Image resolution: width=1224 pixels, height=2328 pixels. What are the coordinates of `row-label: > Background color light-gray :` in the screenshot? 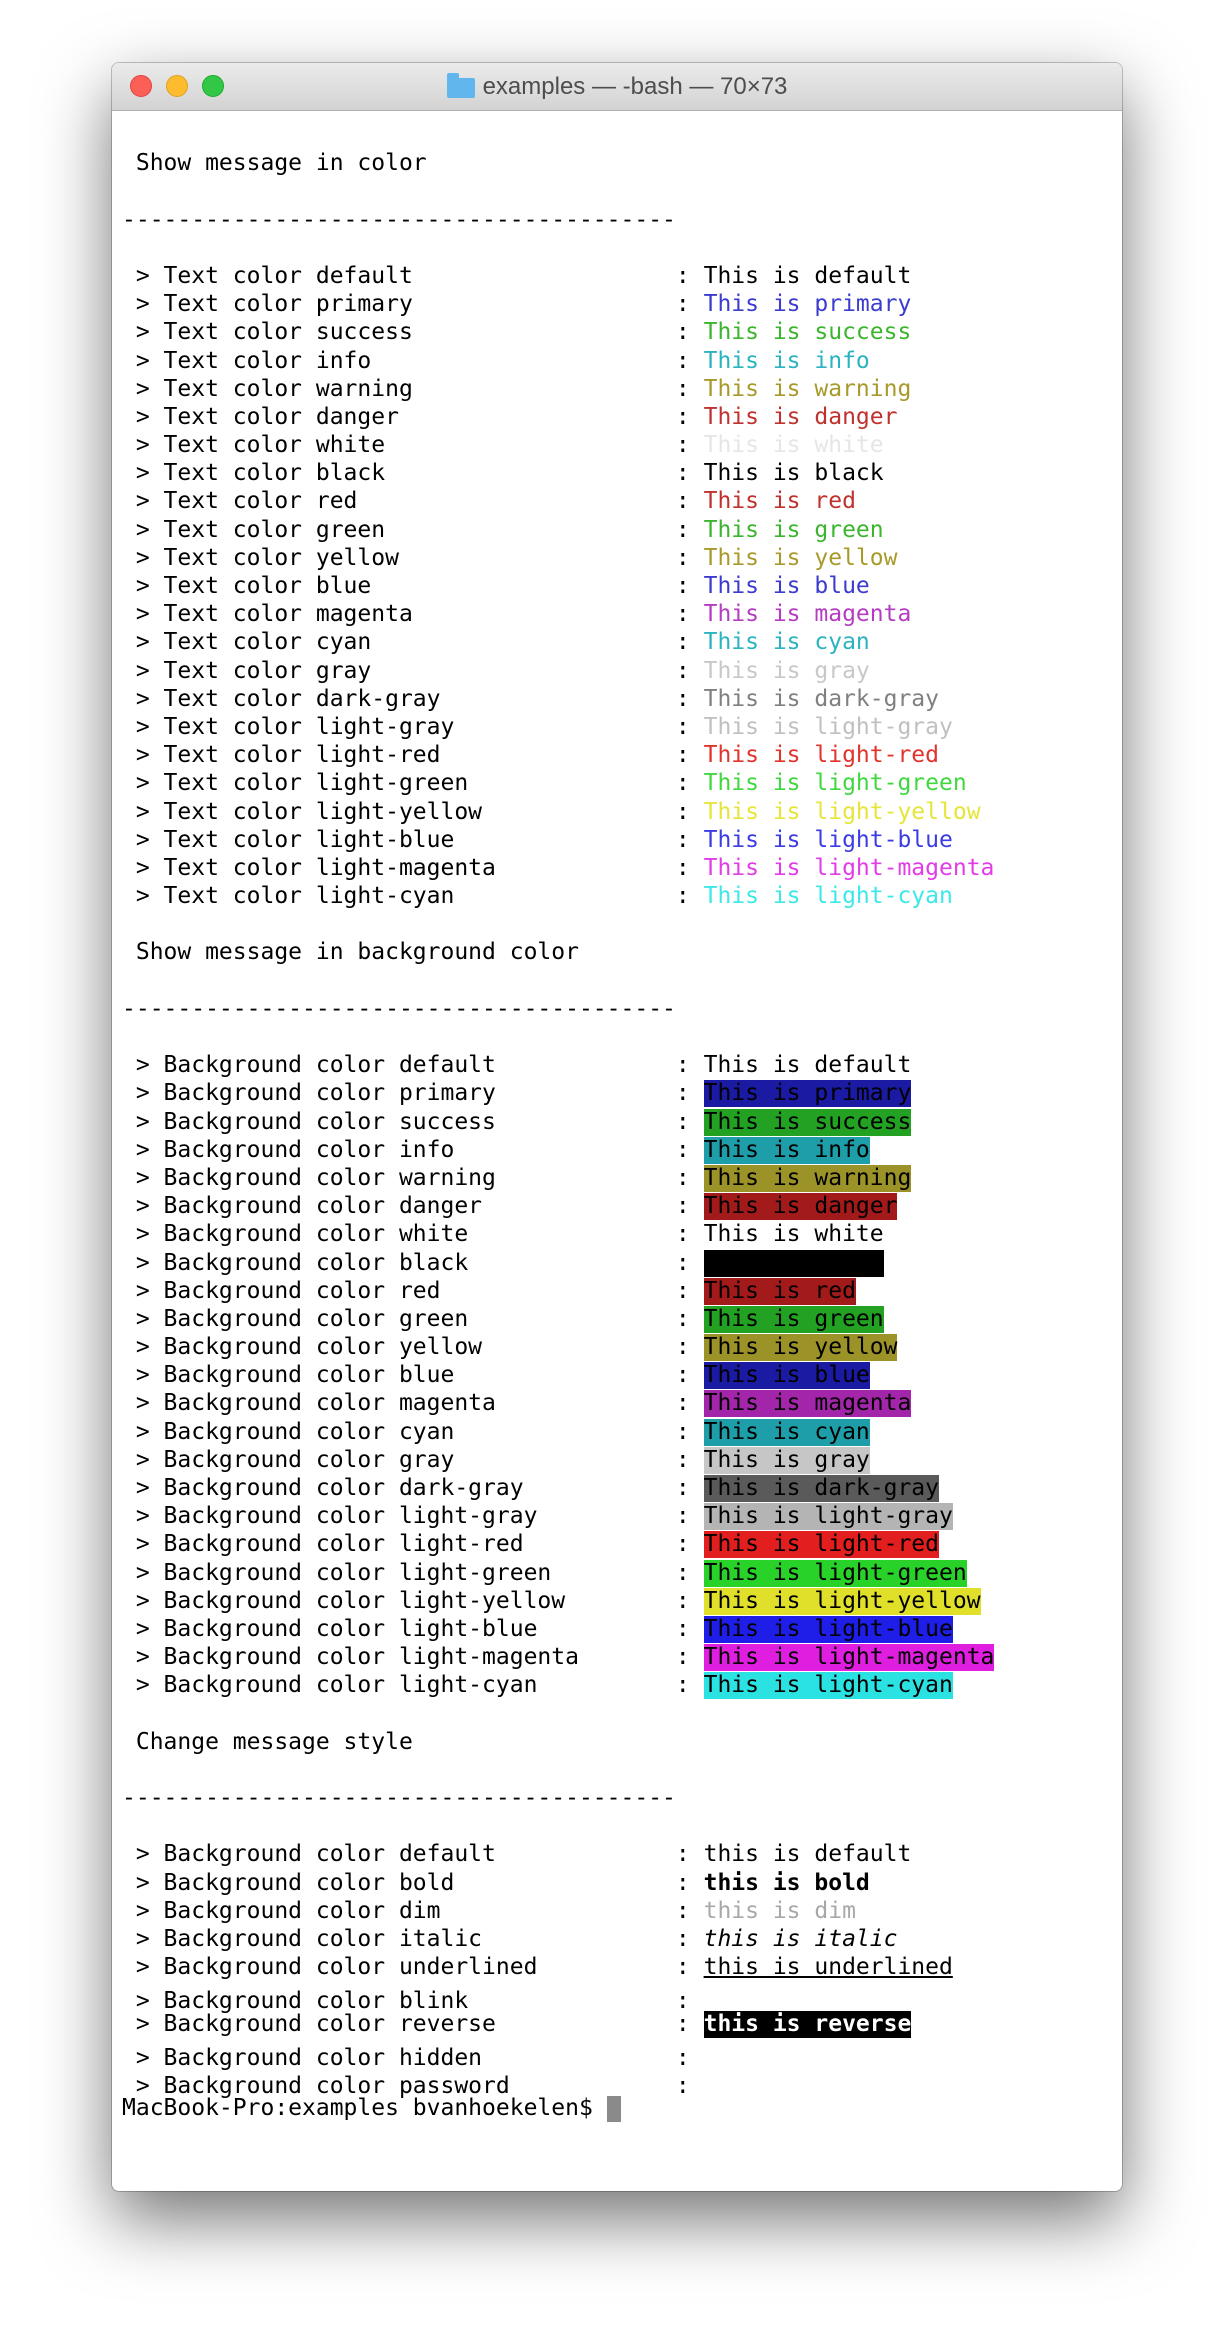 It's located at (413, 1516).